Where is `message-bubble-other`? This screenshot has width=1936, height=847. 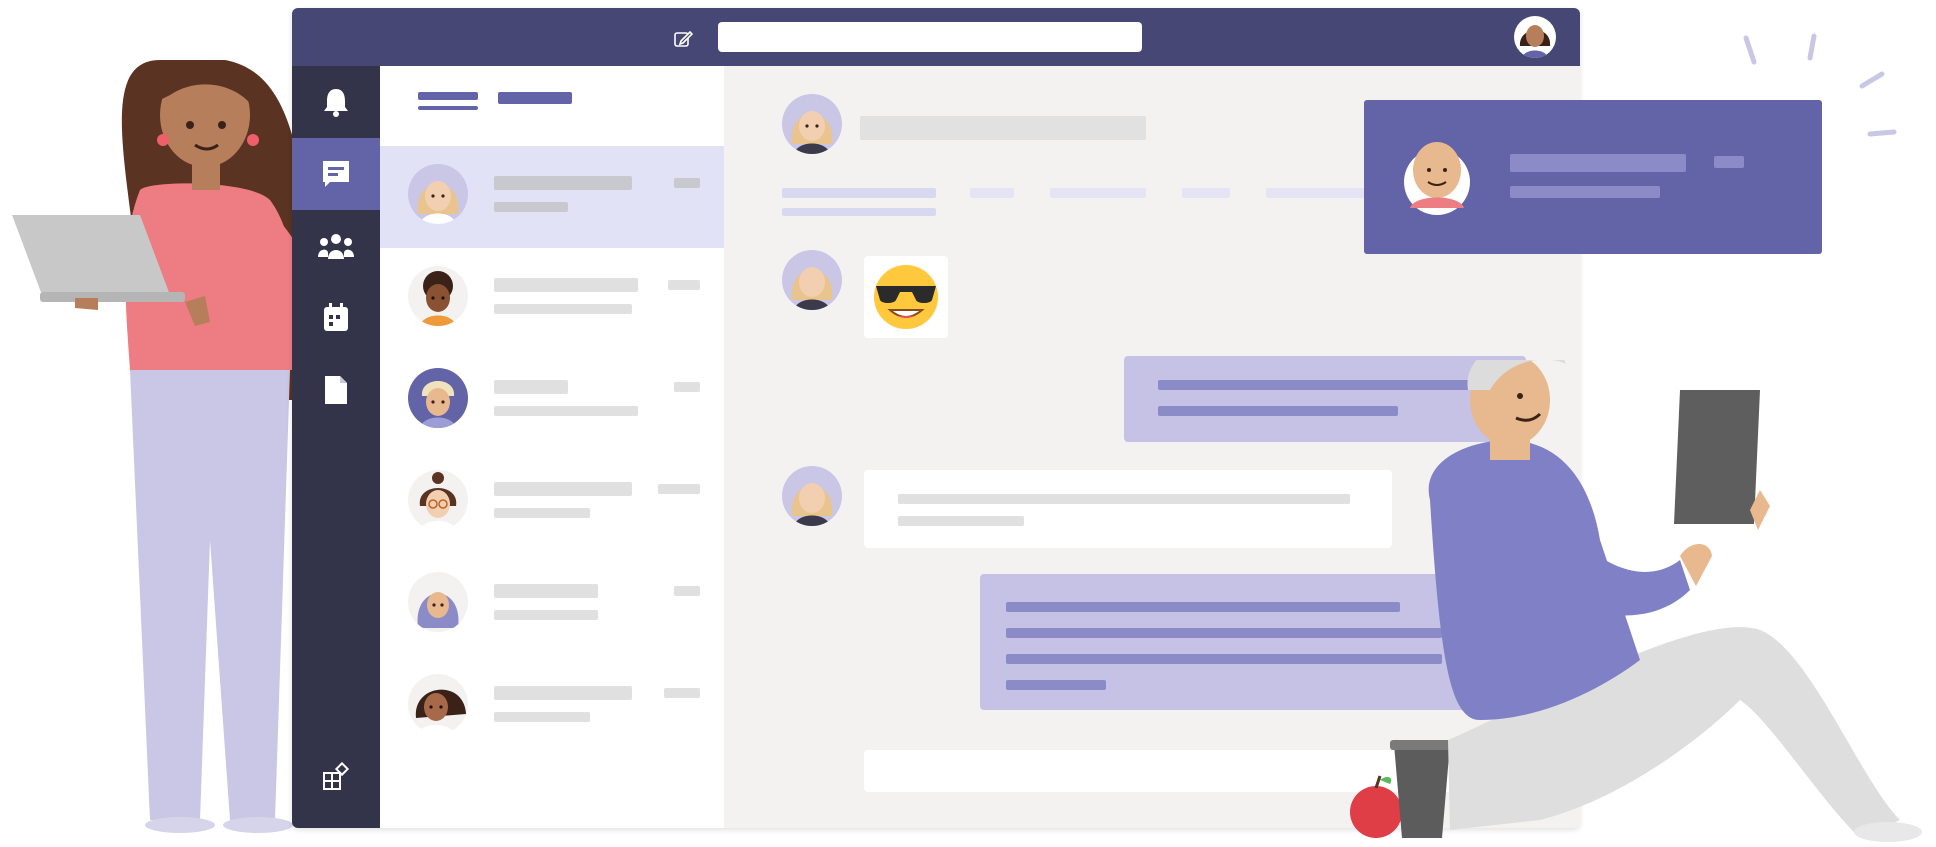 message-bubble-other is located at coordinates (1128, 509).